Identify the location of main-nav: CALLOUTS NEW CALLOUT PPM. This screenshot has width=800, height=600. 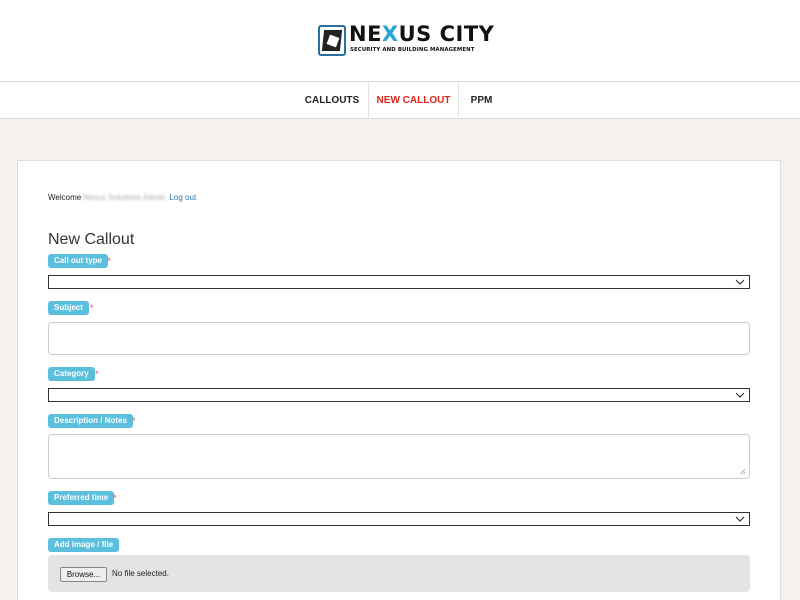
(400, 100).